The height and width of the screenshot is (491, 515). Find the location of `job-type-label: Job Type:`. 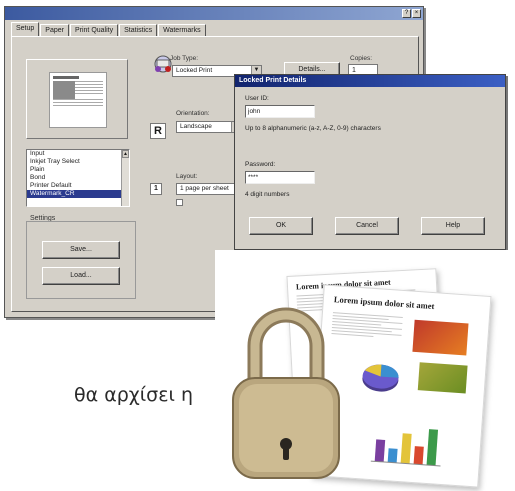

job-type-label: Job Type: is located at coordinates (184, 58).